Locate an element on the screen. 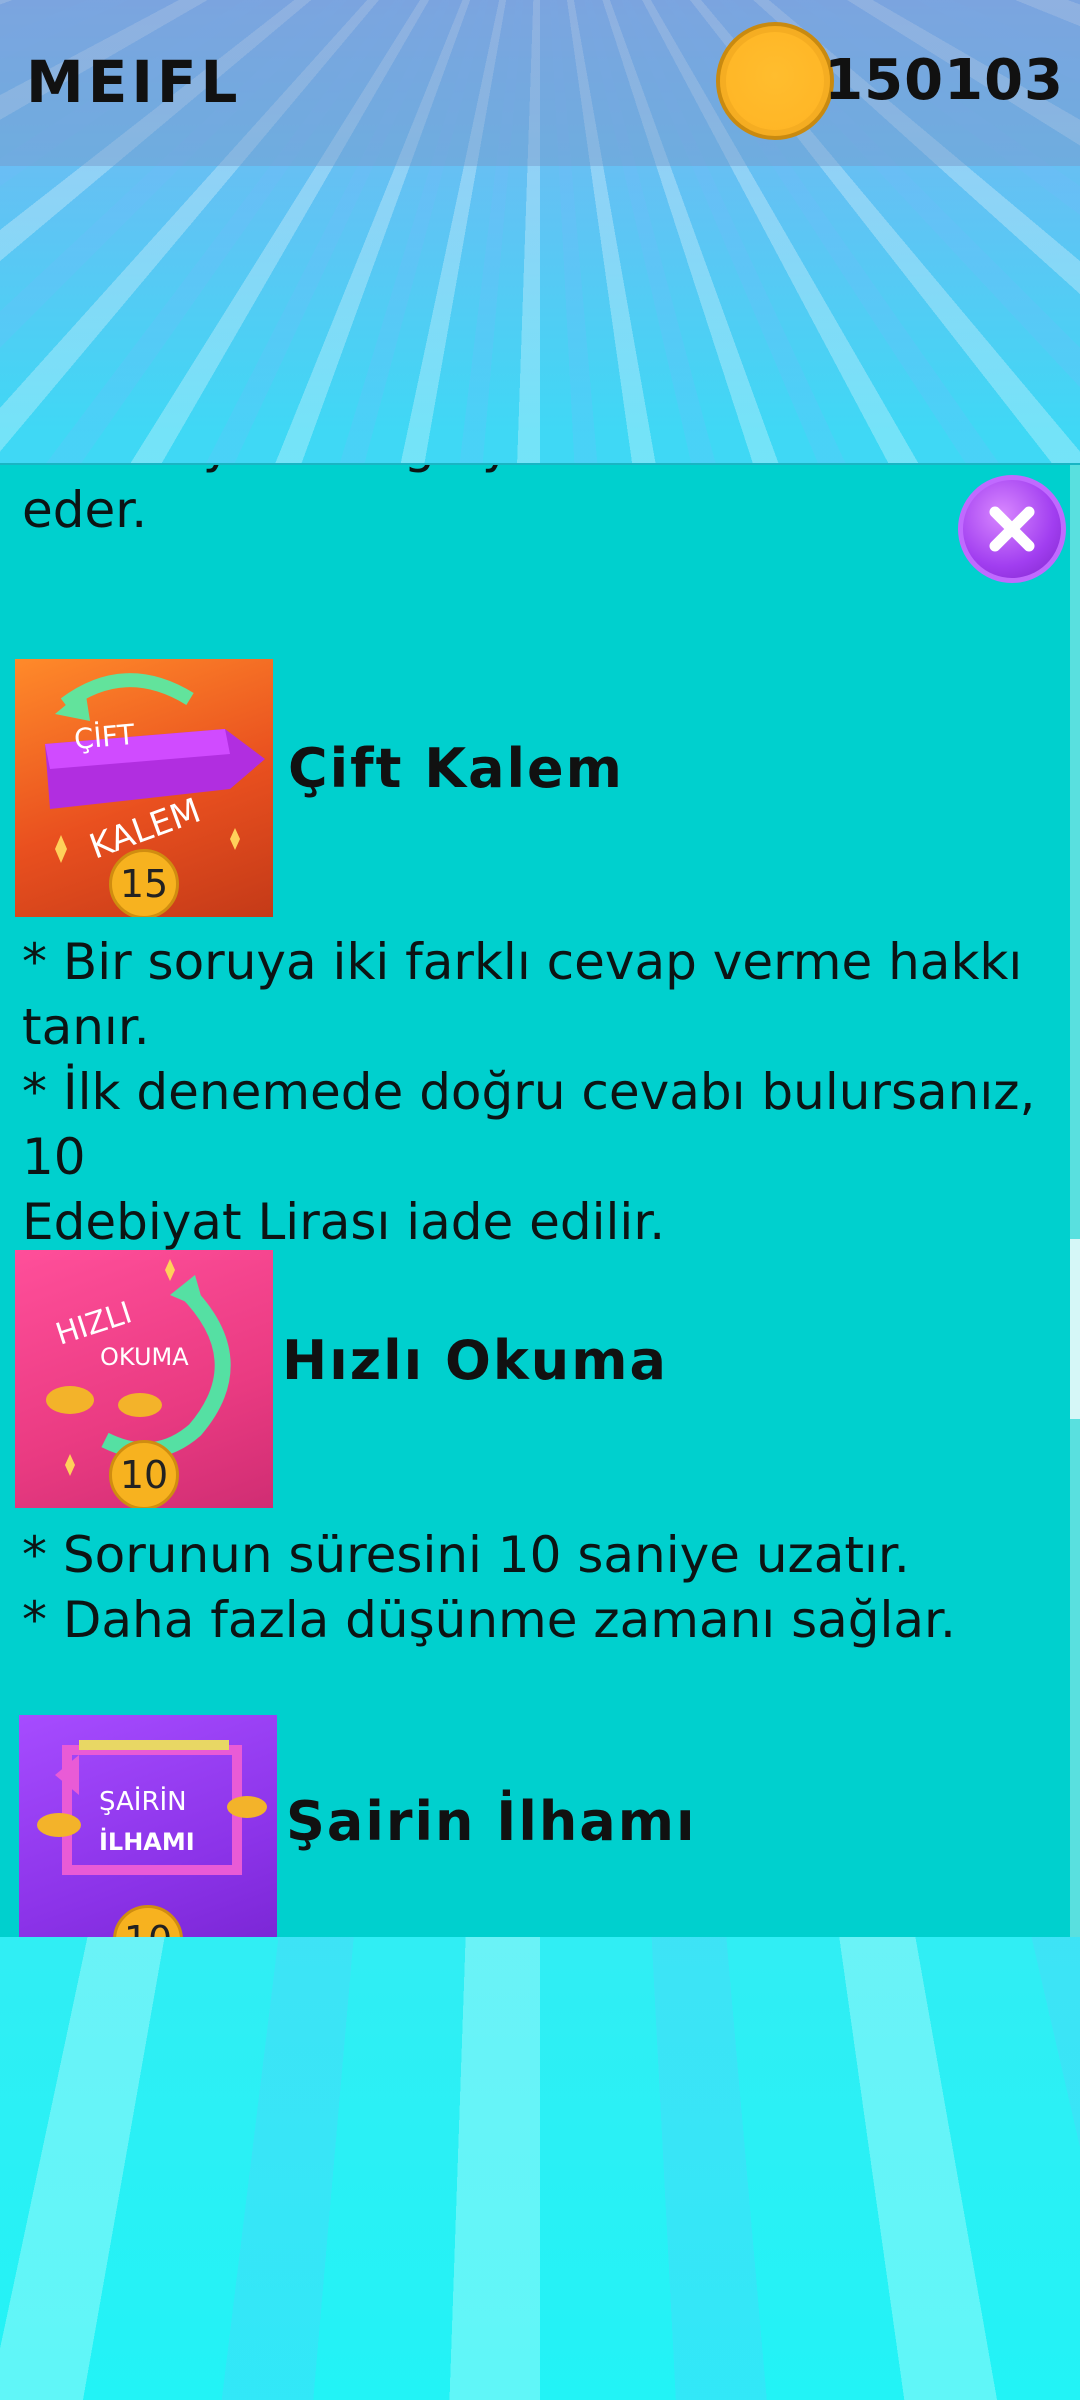  item-title-cift-kalem: Çift Kalem is located at coordinates (456, 768).